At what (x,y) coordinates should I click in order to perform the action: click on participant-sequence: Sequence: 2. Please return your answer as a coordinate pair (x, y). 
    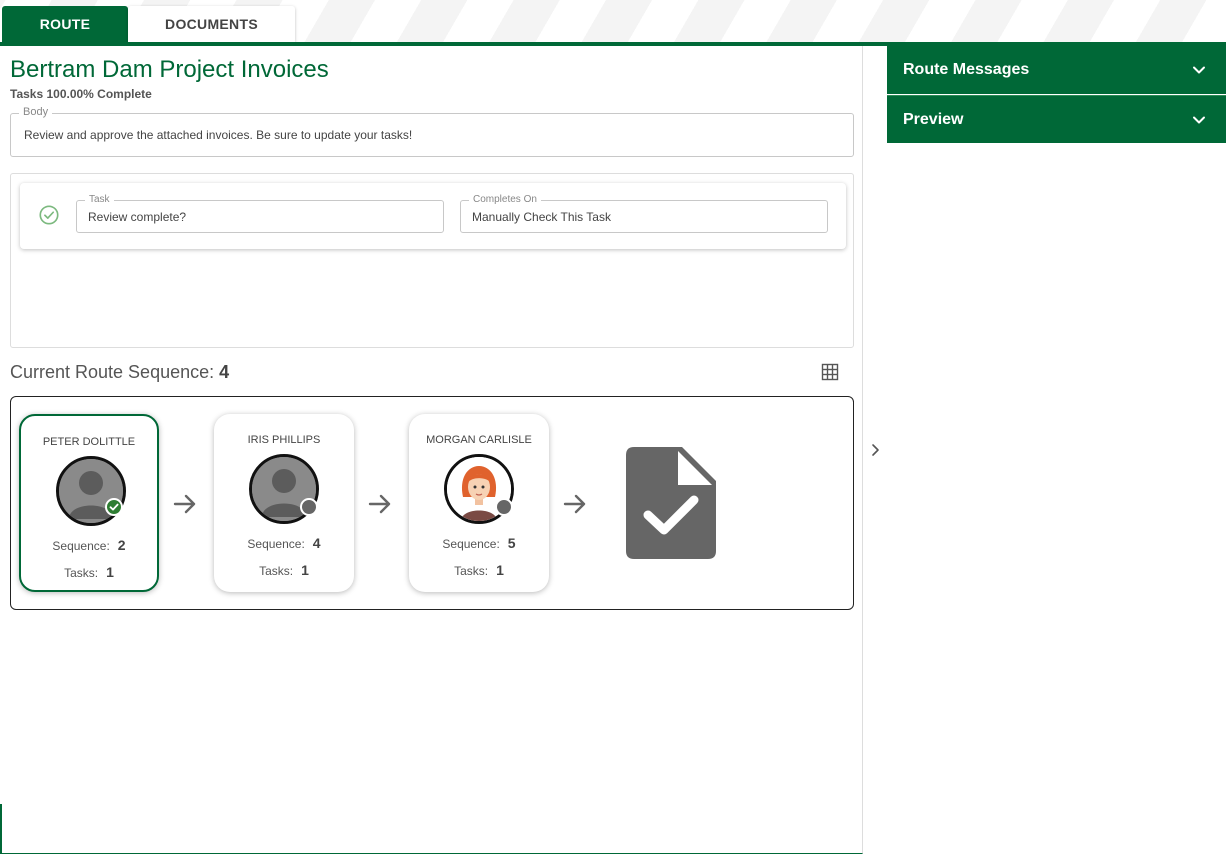
    Looking at the image, I should click on (89, 545).